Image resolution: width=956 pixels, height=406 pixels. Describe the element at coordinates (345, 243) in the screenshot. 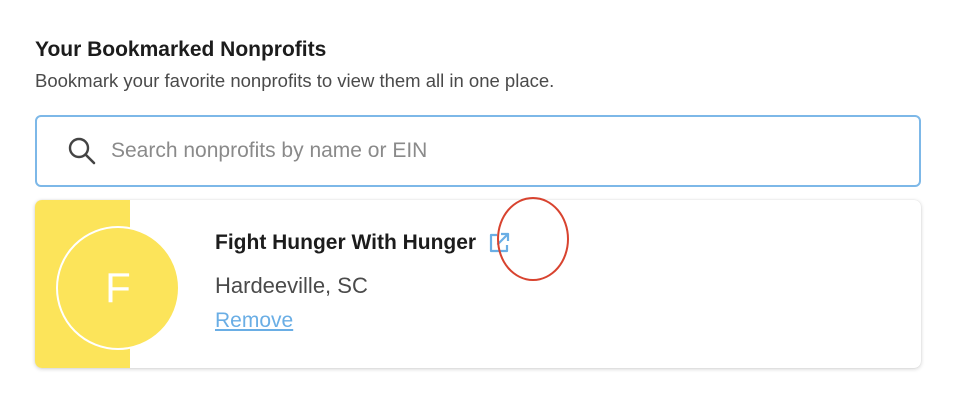

I see `org-name: Fight Hunger With Hunger` at that location.